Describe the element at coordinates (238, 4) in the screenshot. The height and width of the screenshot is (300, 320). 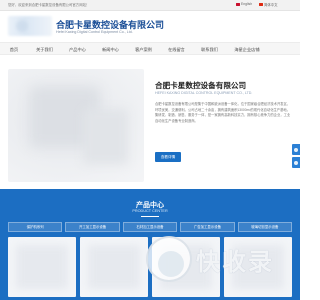
I see `uk-flag-icon` at that location.